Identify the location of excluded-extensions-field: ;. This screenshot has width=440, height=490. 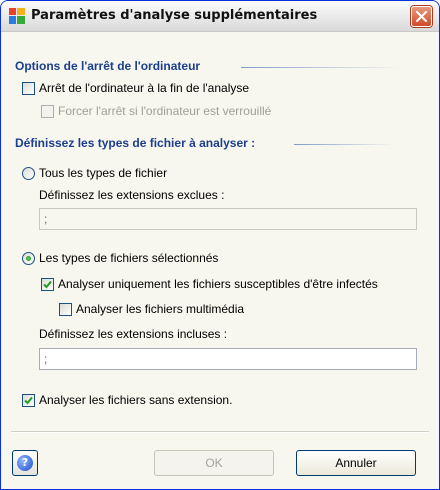
(228, 219).